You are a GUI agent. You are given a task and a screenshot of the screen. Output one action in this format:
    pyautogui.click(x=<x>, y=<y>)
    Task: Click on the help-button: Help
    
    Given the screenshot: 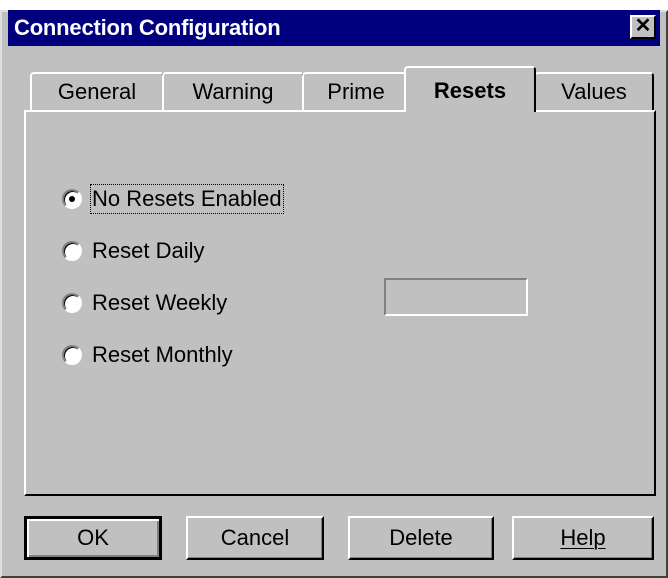 What is the action you would take?
    pyautogui.click(x=583, y=538)
    